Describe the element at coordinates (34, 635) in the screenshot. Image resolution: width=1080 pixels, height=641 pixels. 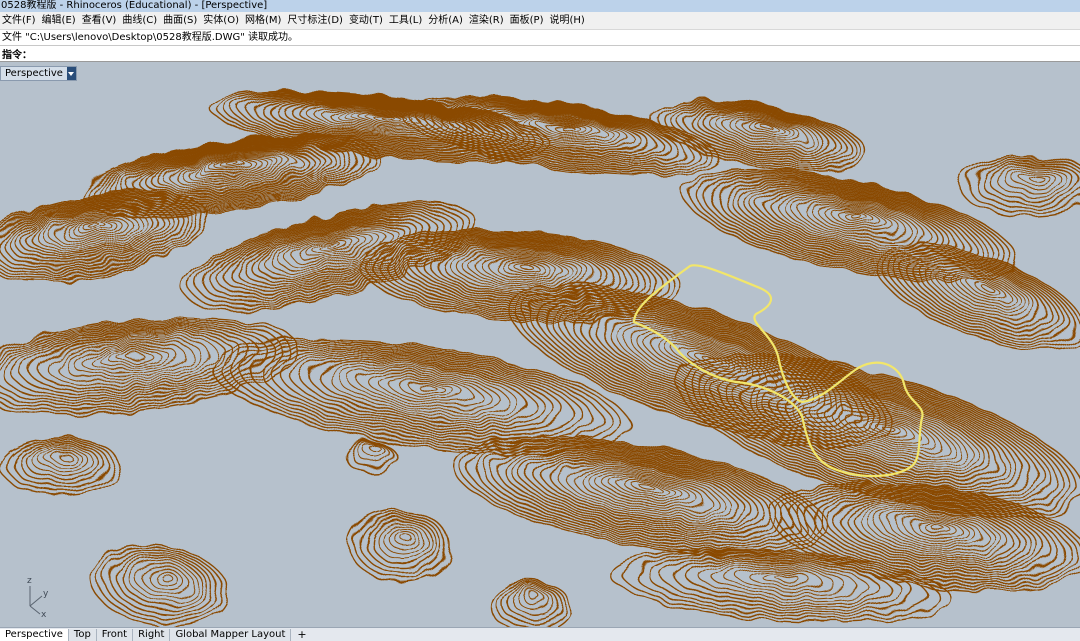
I see `tab-perspective: Perspective` at that location.